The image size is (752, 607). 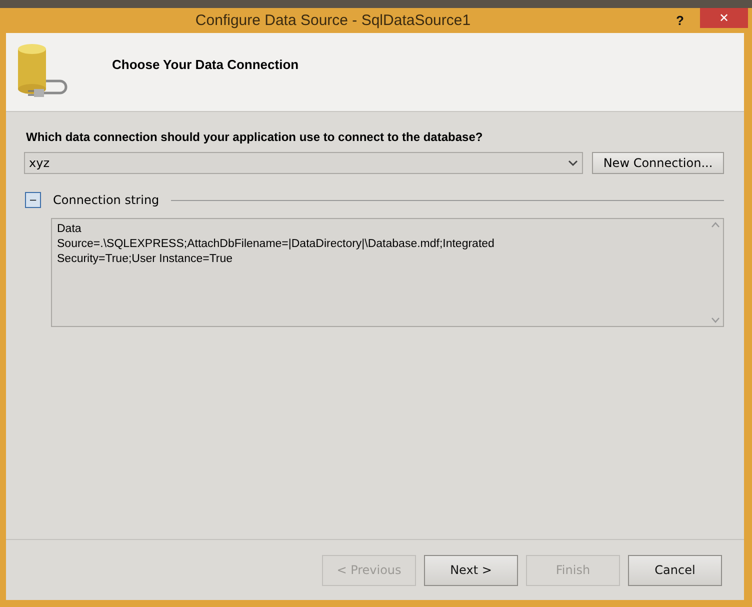 I want to click on scroll-down-icon, so click(x=715, y=320).